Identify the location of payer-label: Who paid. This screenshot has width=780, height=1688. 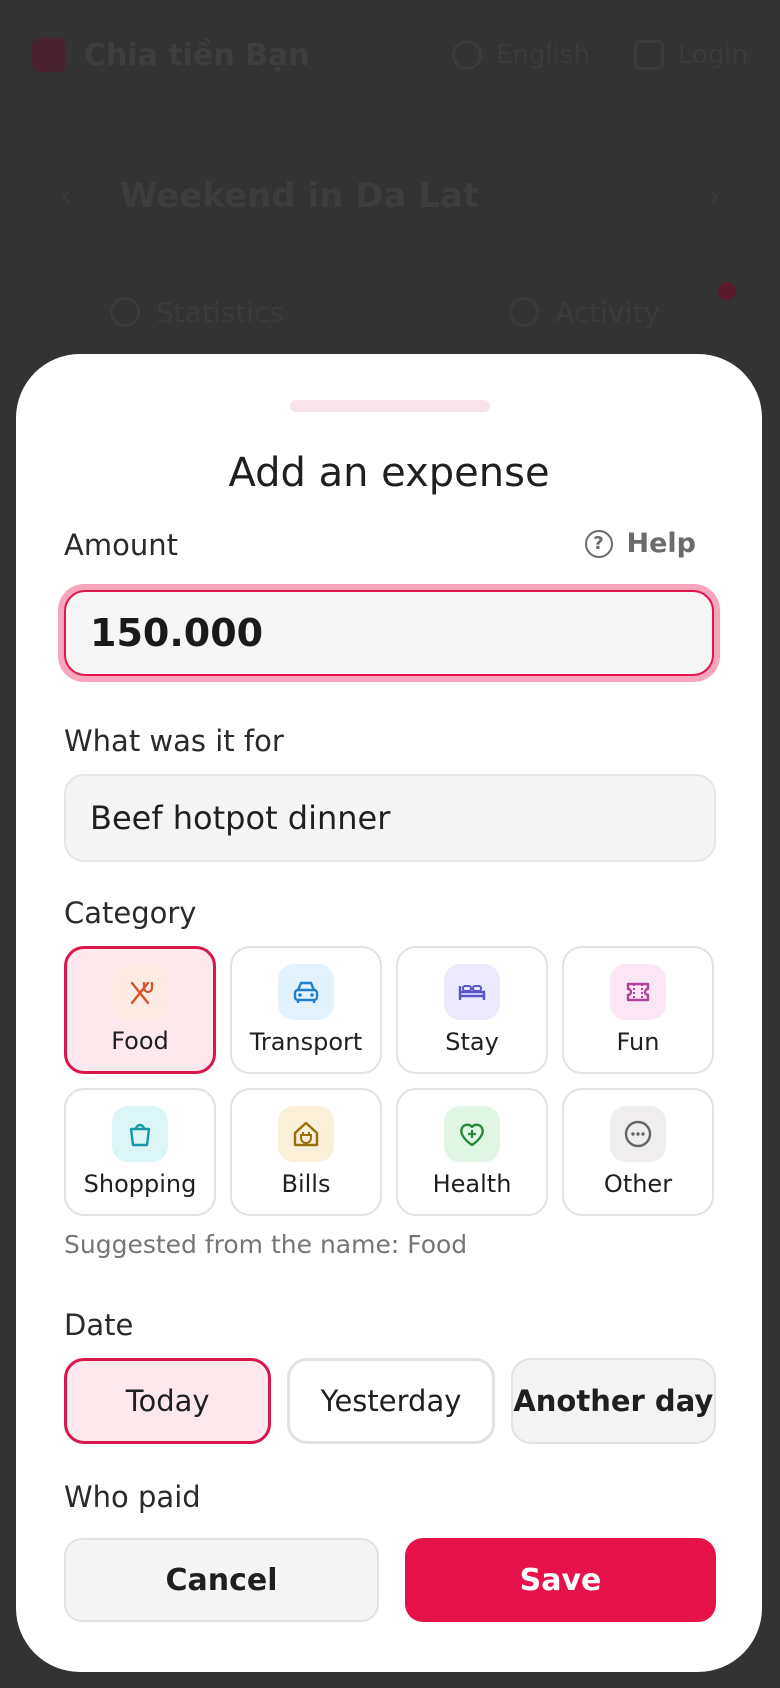
(132, 1497).